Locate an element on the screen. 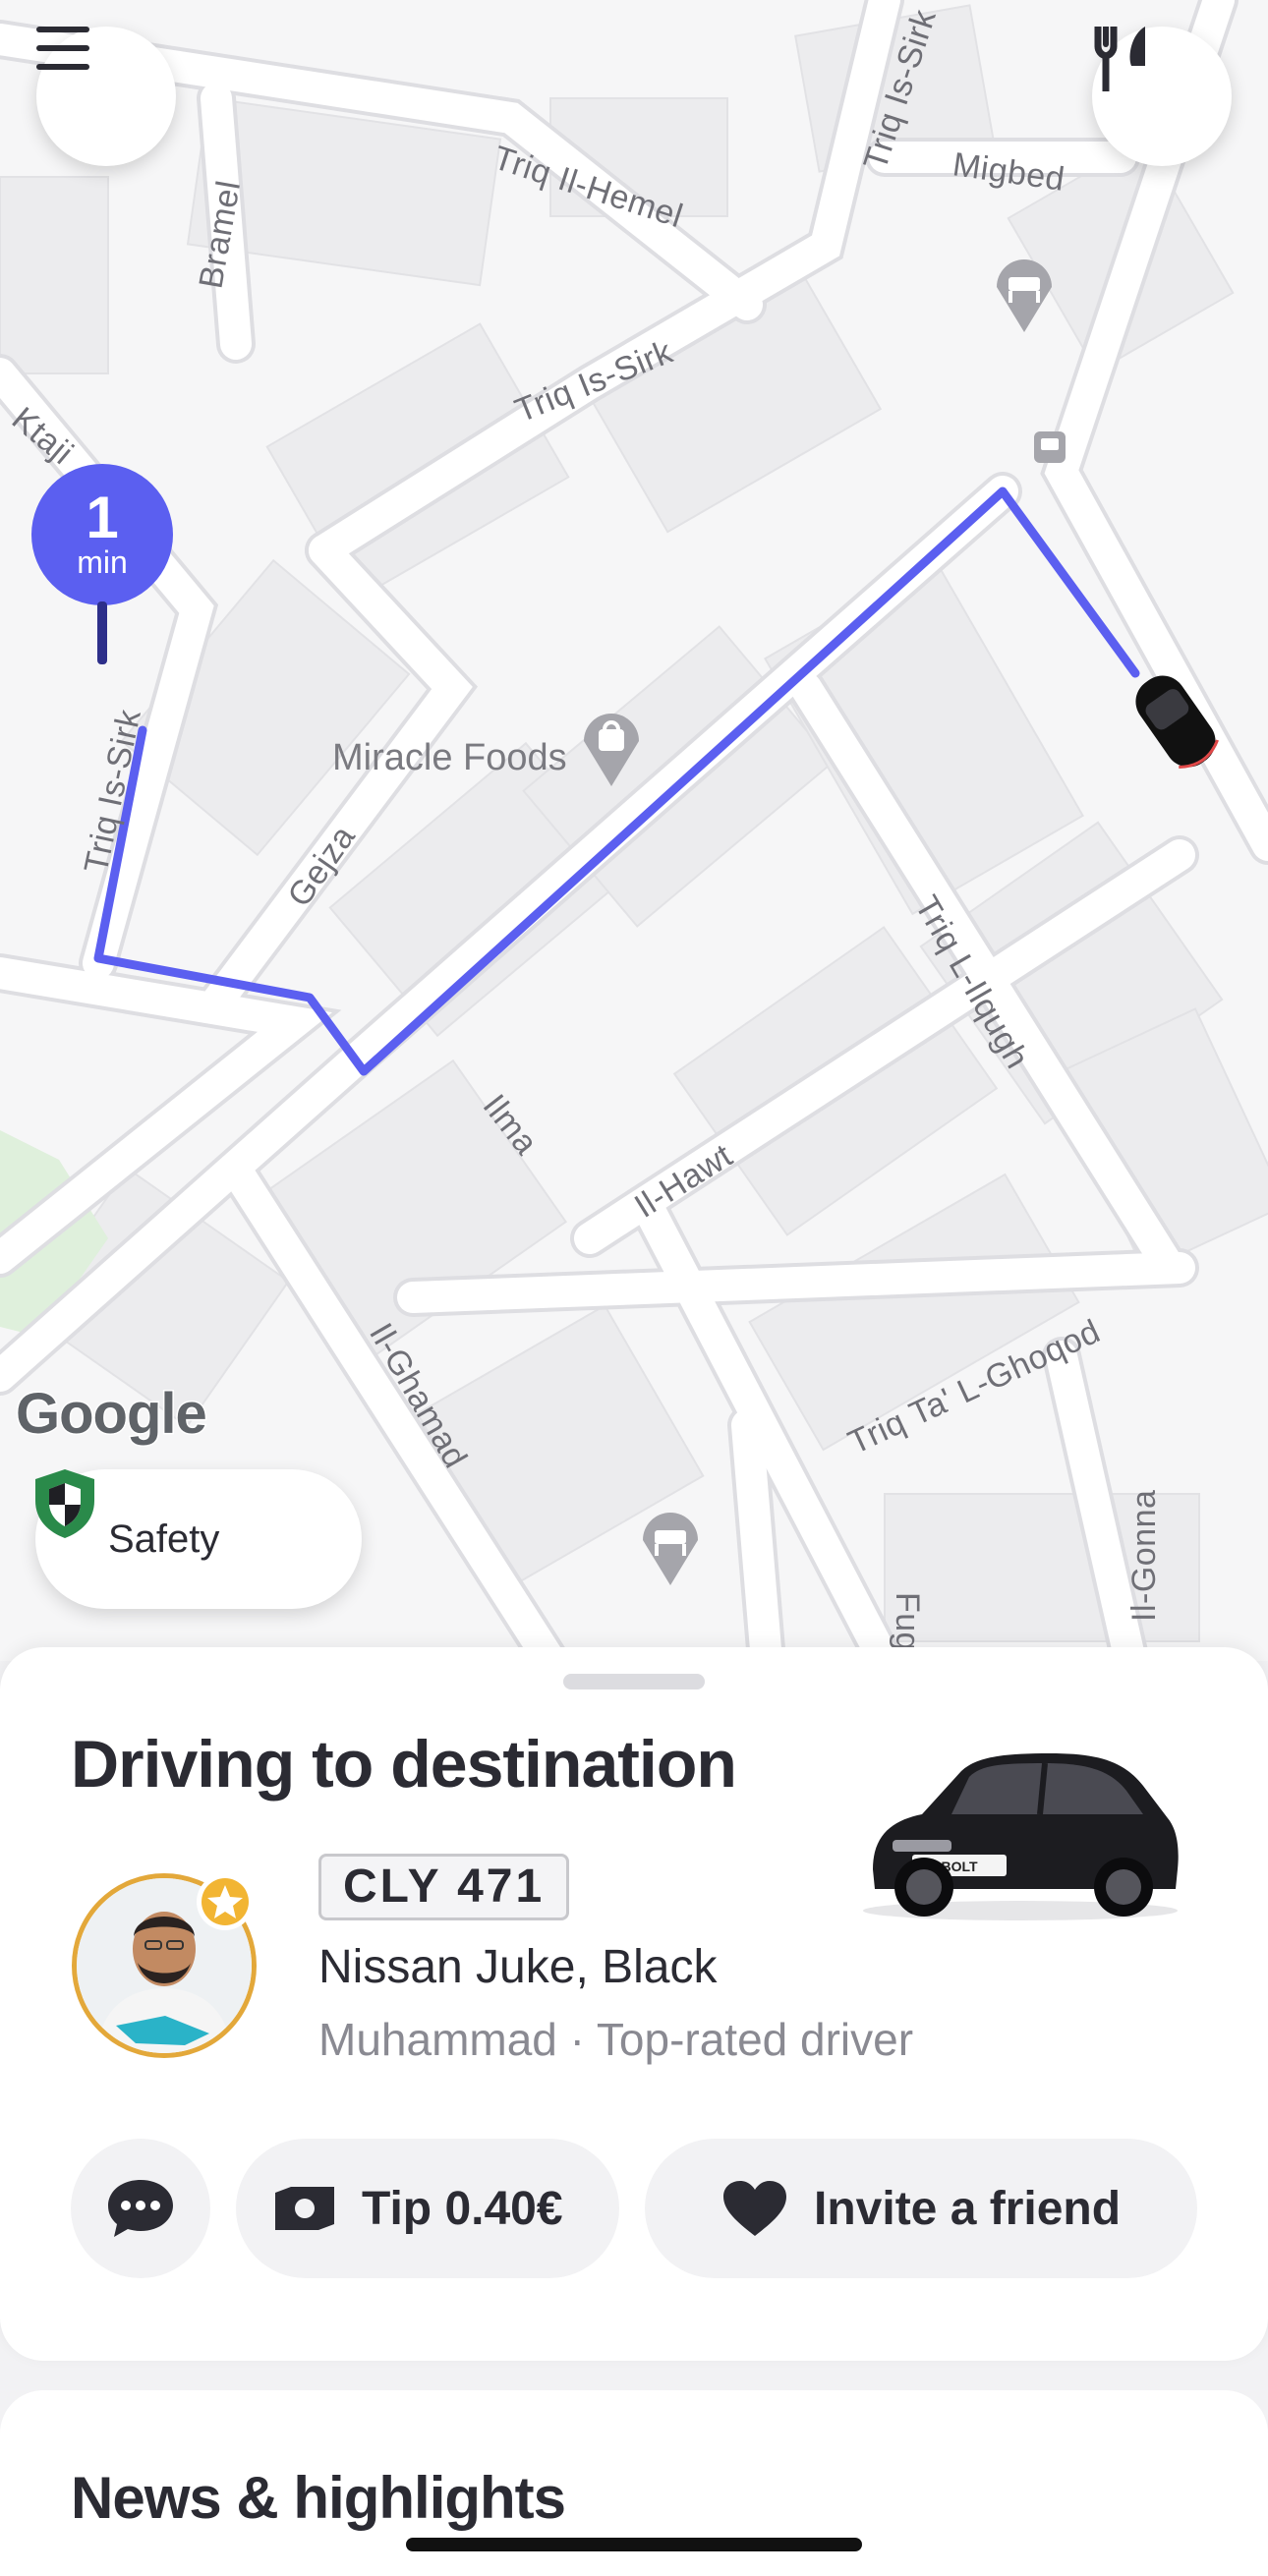  chat-bubble-icon is located at coordinates (140, 2209).